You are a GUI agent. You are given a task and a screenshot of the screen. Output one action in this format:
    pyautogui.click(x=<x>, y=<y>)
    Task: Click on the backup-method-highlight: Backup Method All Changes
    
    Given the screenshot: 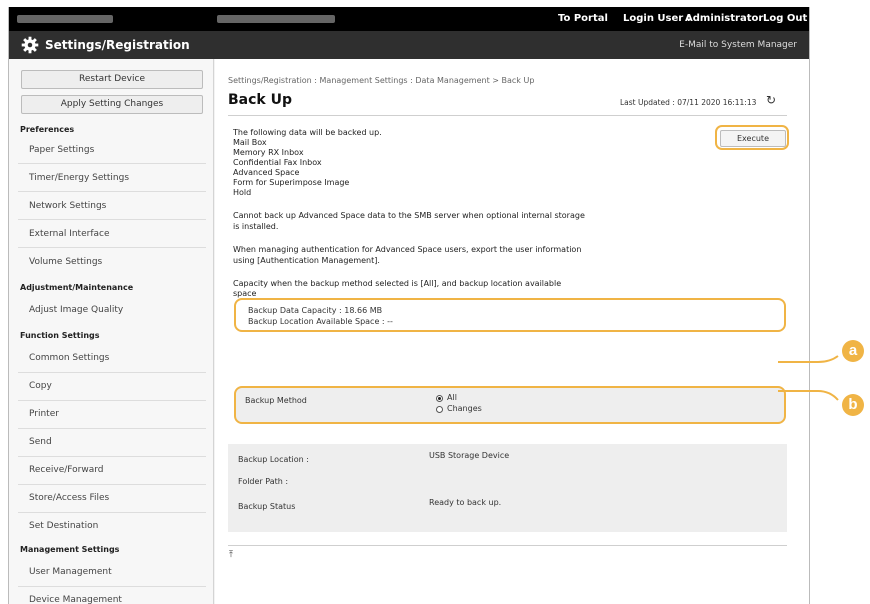 What is the action you would take?
    pyautogui.click(x=510, y=405)
    